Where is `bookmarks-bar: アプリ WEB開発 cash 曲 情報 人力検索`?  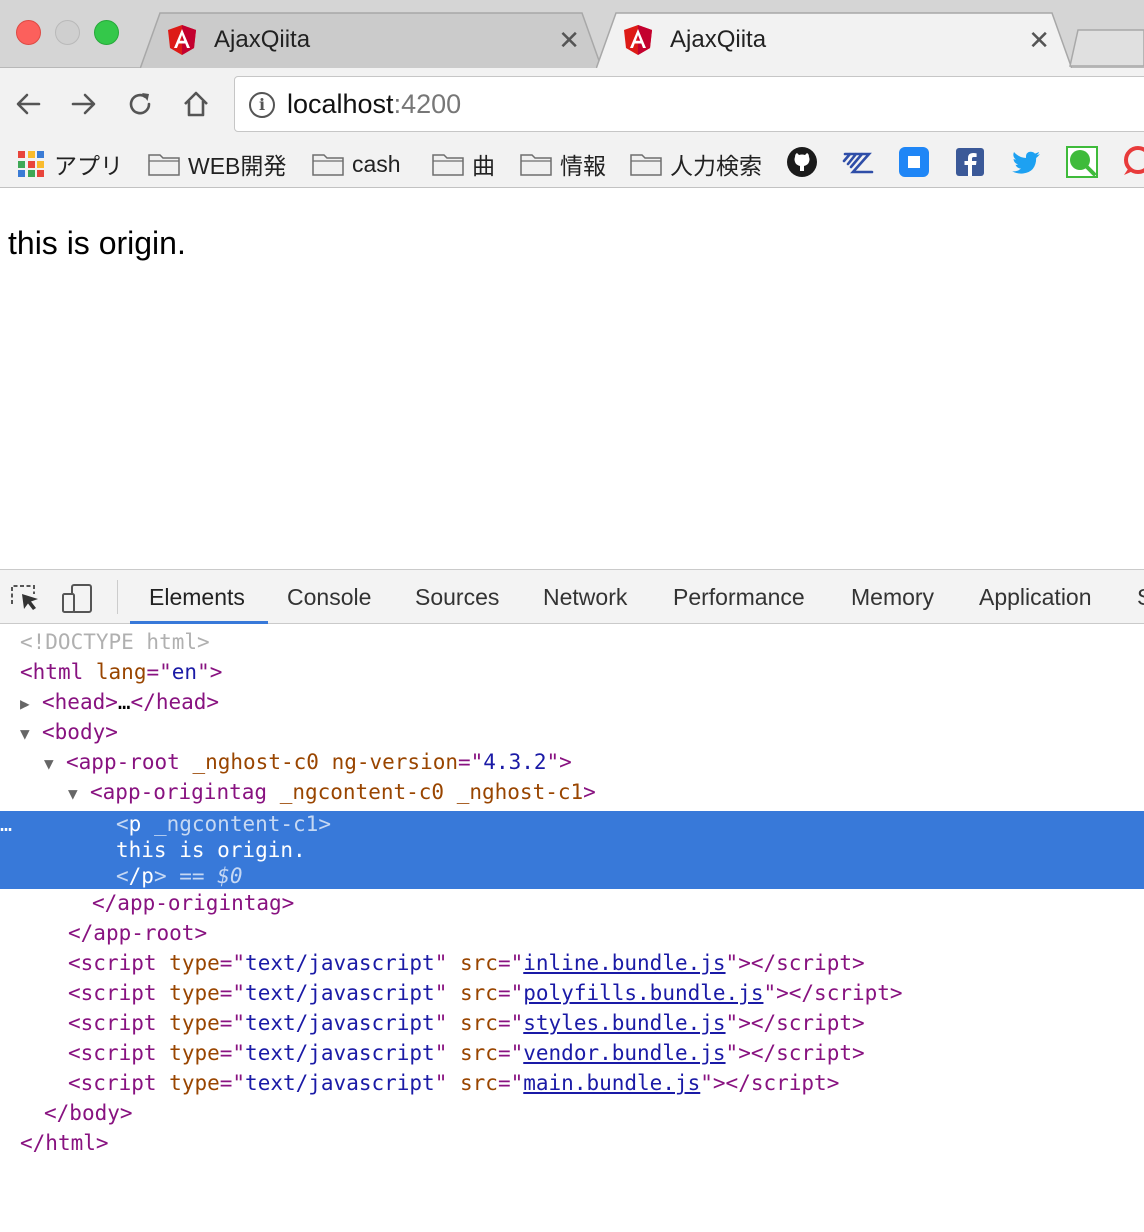
bookmarks-bar: アプリ WEB開発 cash 曲 情報 人力検索 is located at coordinates (572, 164).